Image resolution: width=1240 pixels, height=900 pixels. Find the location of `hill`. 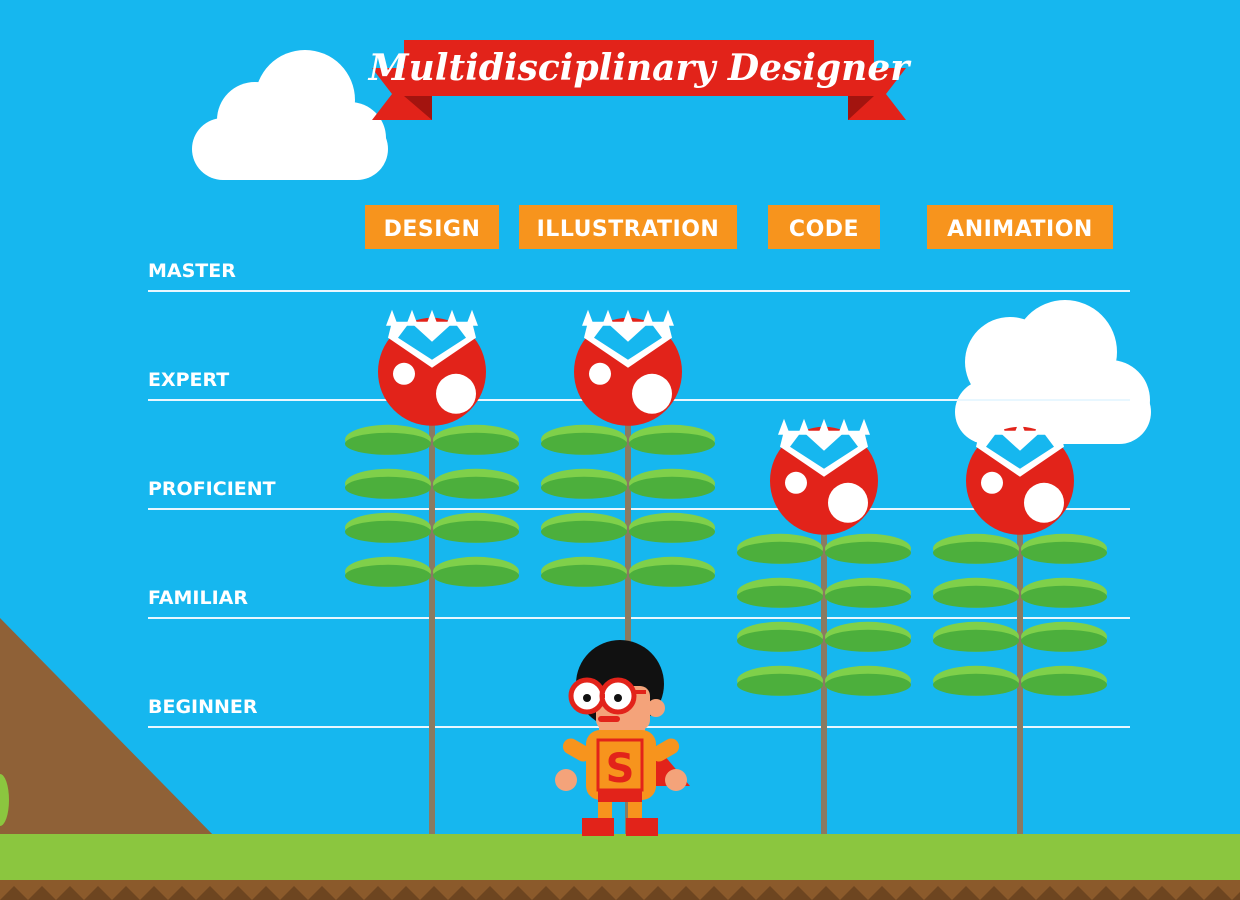

hill is located at coordinates (109, 729).